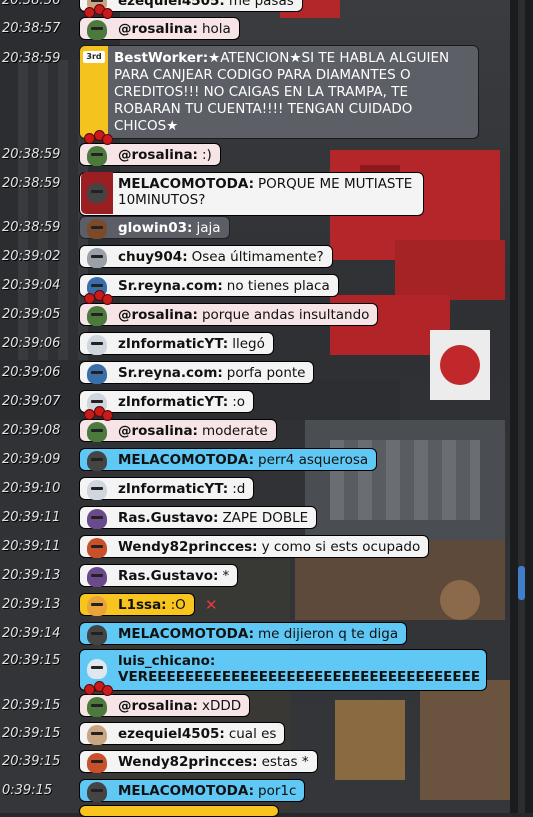 This screenshot has height=817, width=533. I want to click on chat-bubble: Wendy82princces: estas *, so click(198, 761).